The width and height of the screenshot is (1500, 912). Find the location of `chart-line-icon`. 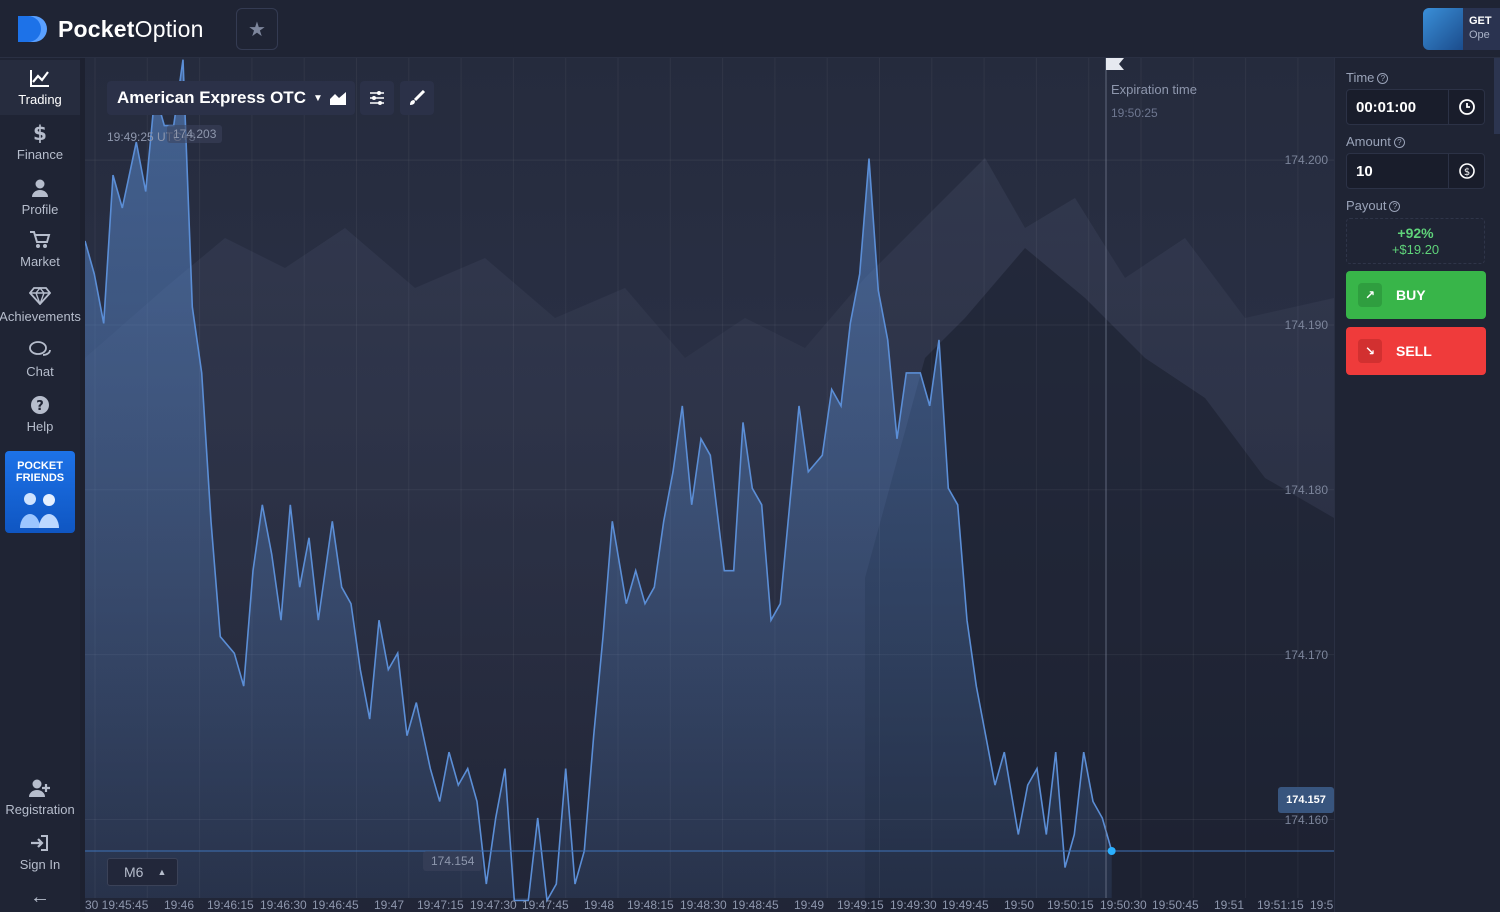

chart-line-icon is located at coordinates (39, 78).